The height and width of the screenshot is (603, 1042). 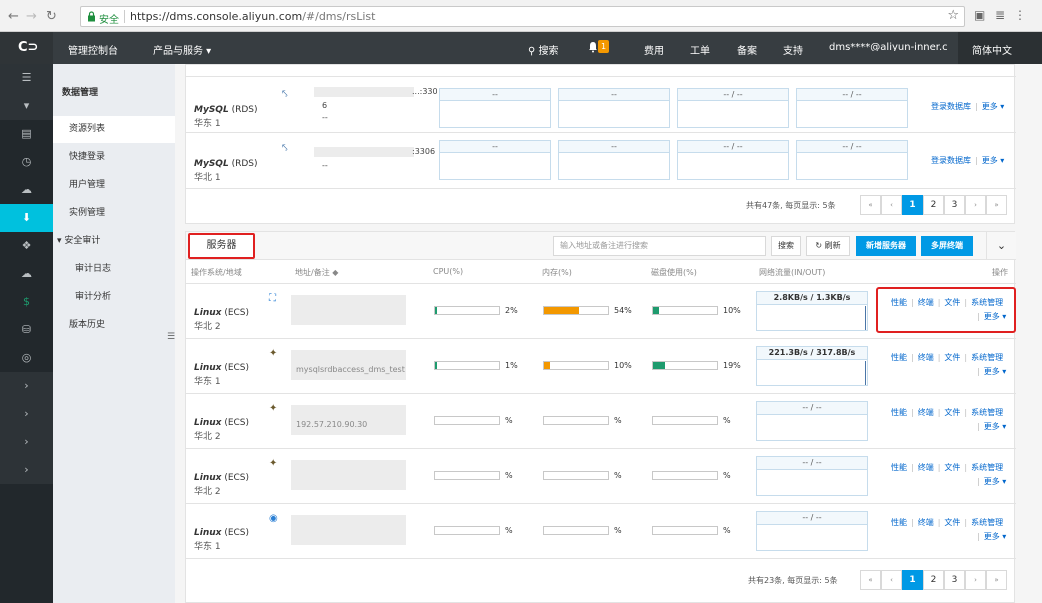 I want to click on extension-menu-icon: ≣, so click(x=1000, y=15).